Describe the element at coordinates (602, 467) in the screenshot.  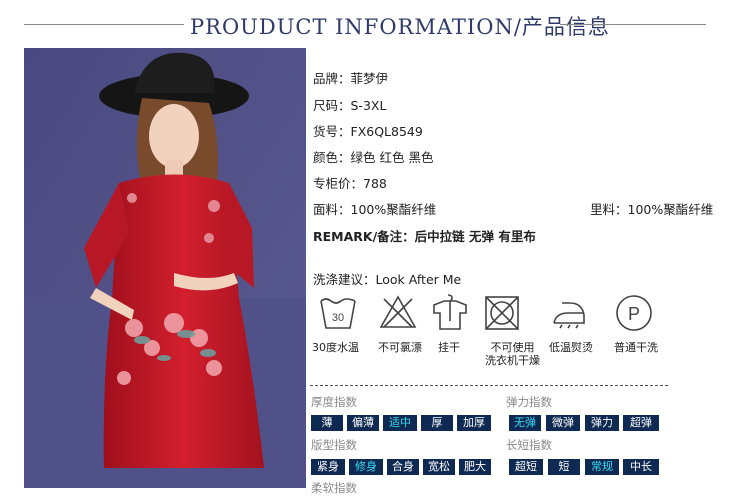
I see `length-option-selected: 常规` at that location.